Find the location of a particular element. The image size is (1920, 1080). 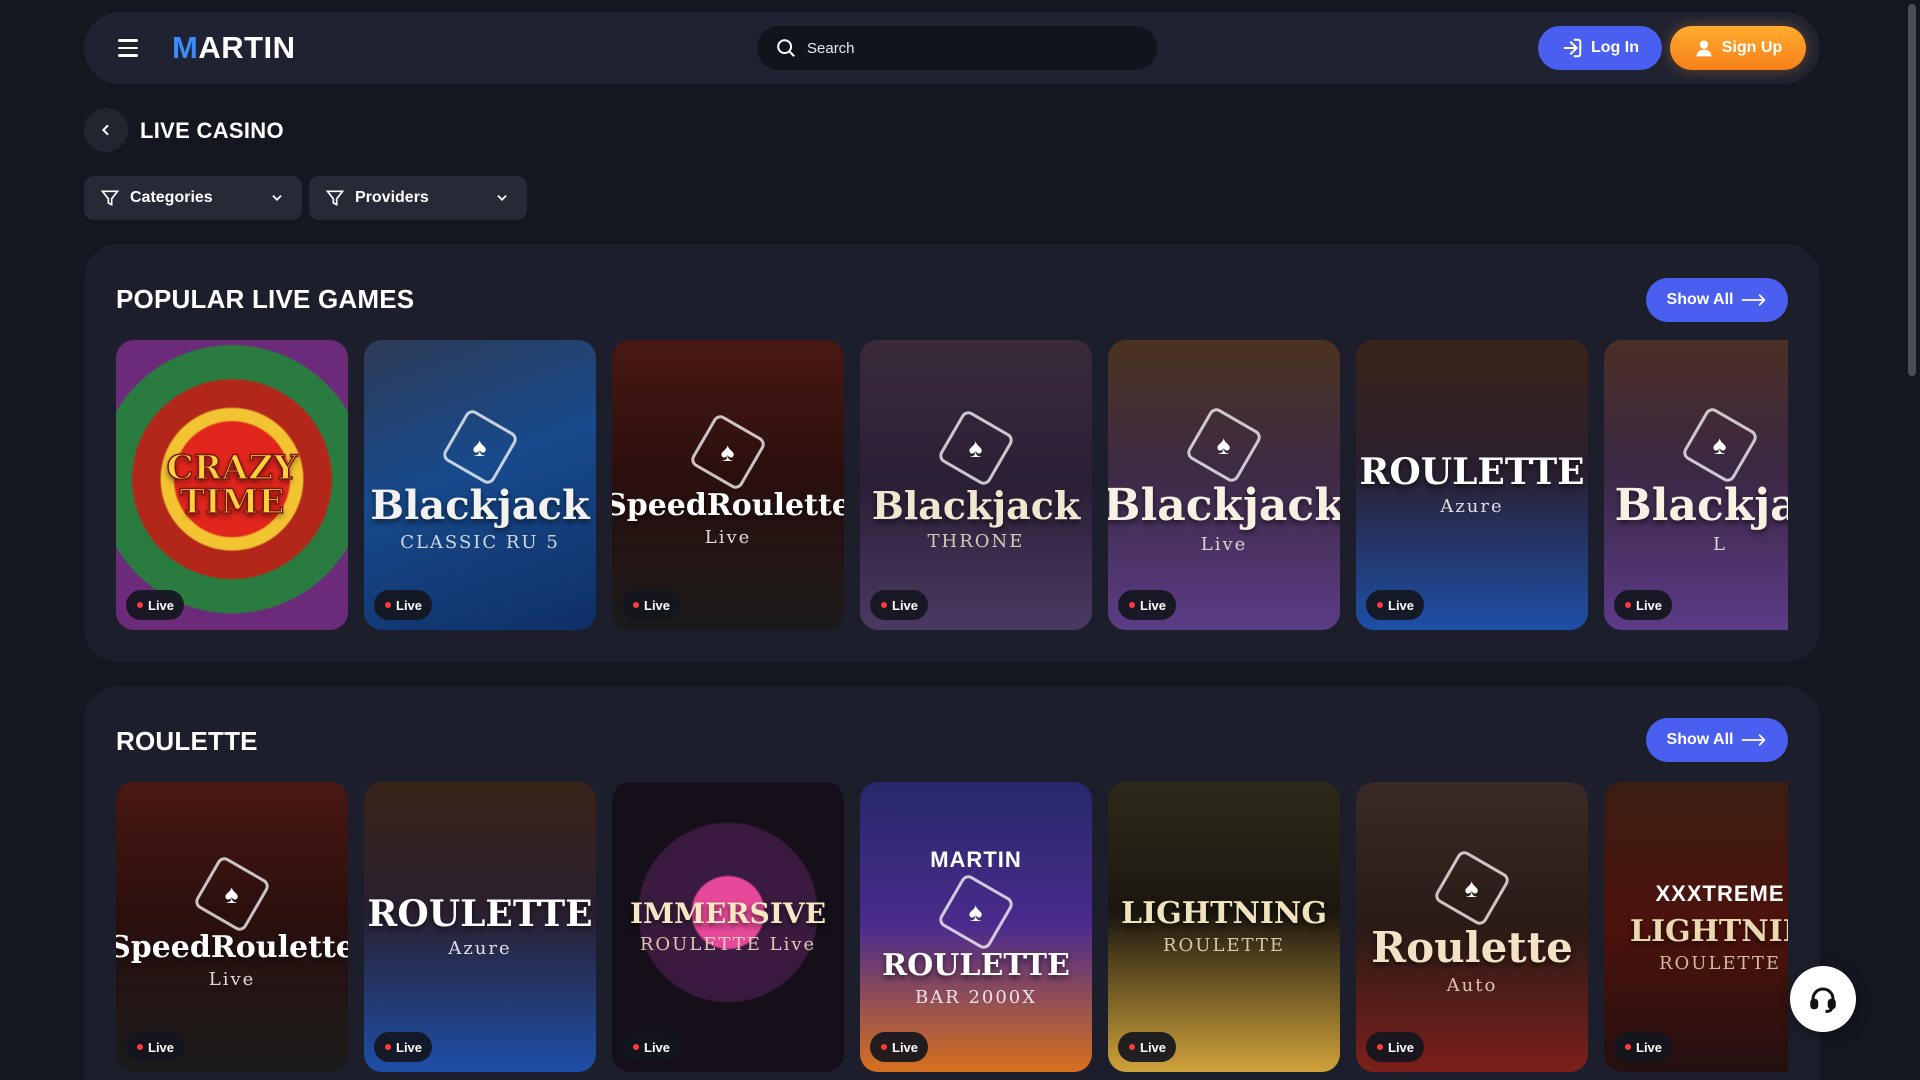

game-title: IMMERSIVE is located at coordinates (728, 913).